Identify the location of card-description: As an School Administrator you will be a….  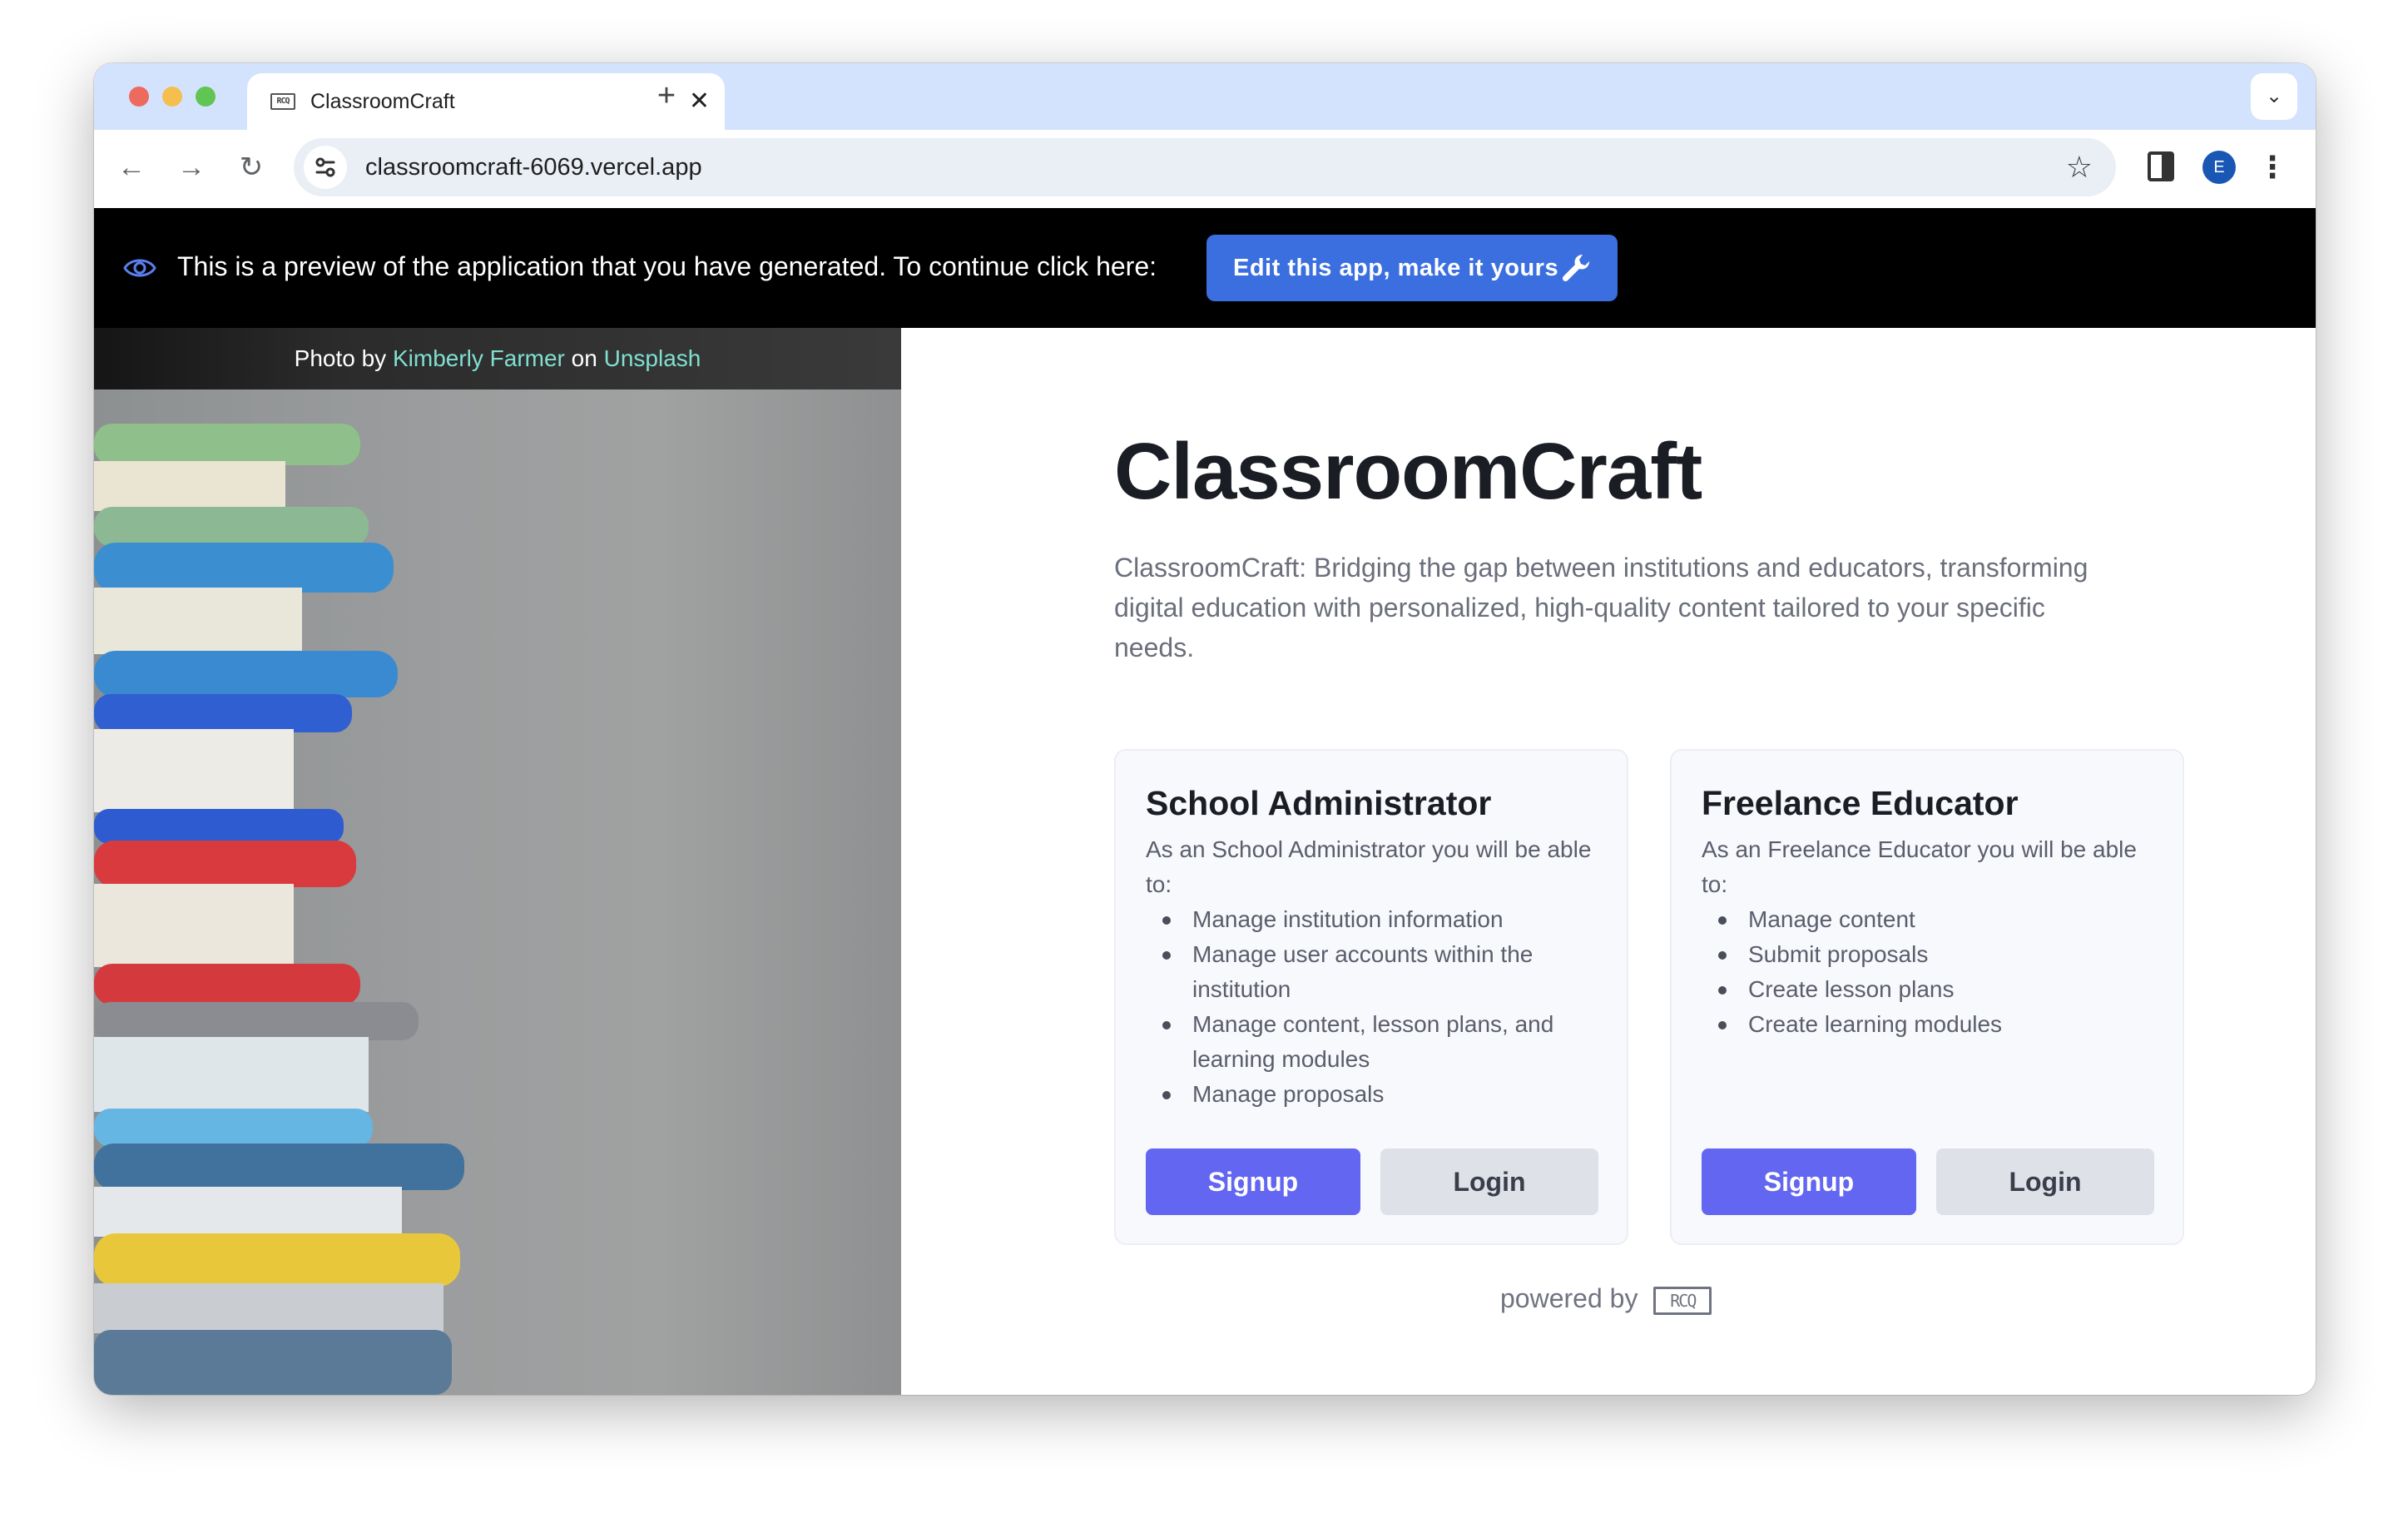
(1369, 866).